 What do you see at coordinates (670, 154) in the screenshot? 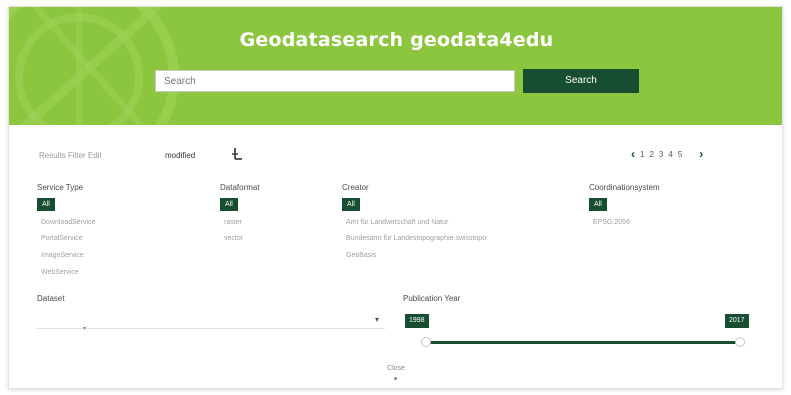
I see `page-link: 4` at bounding box center [670, 154].